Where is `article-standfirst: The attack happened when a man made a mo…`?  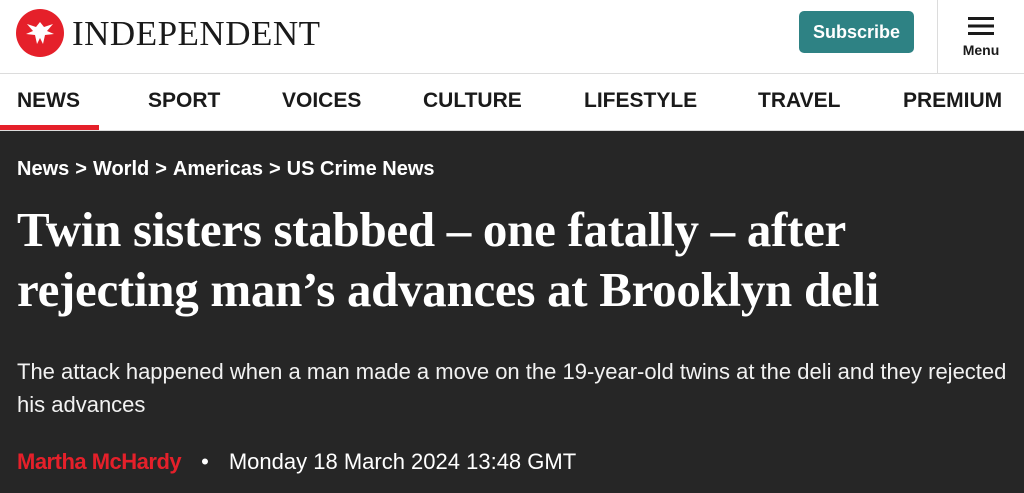
article-standfirst: The attack happened when a man made a mo… is located at coordinates (512, 388).